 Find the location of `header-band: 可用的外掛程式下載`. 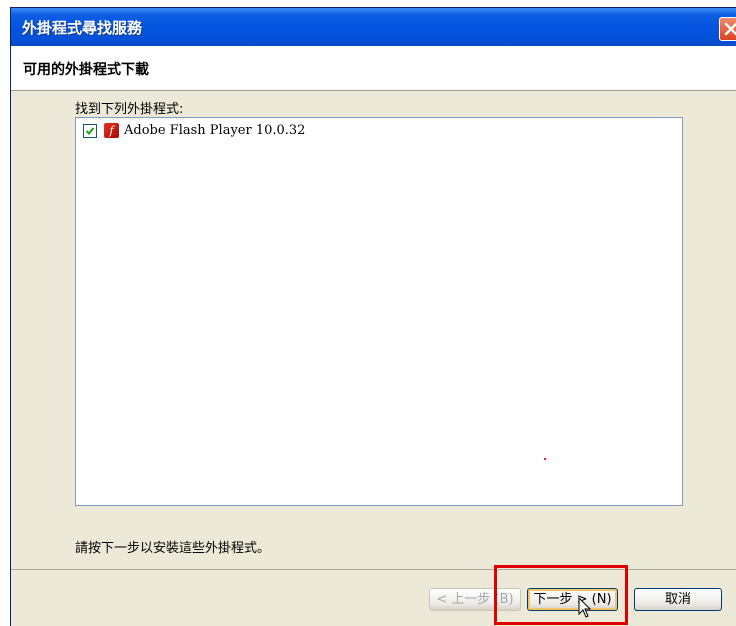

header-band: 可用的外掛程式下載 is located at coordinates (373, 68).